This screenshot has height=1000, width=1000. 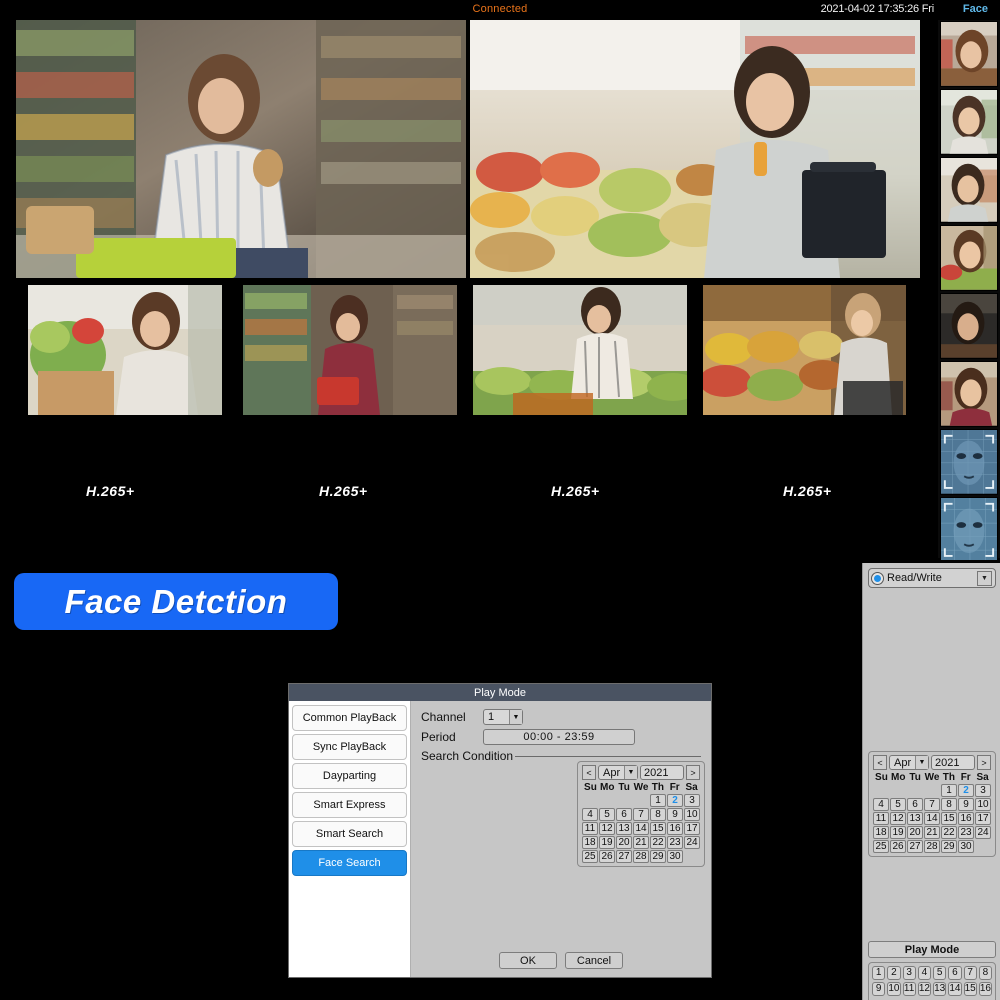 I want to click on mode-button-dayparting: Dayparting, so click(x=349, y=776).